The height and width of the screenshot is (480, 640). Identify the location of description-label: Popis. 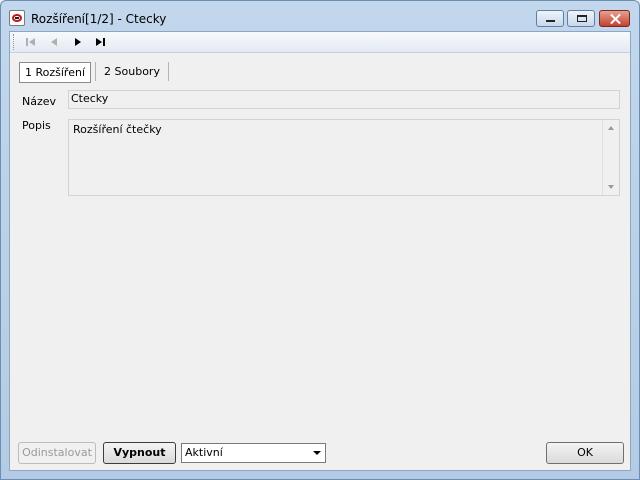
(36, 125).